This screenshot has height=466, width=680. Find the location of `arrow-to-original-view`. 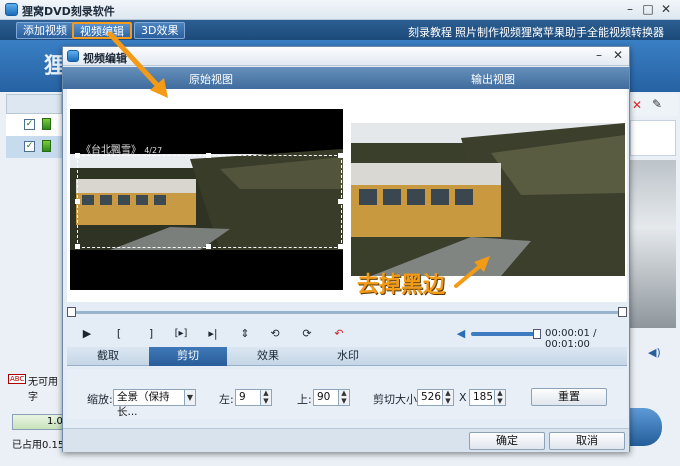

arrow-to-original-view is located at coordinates (137, 64).